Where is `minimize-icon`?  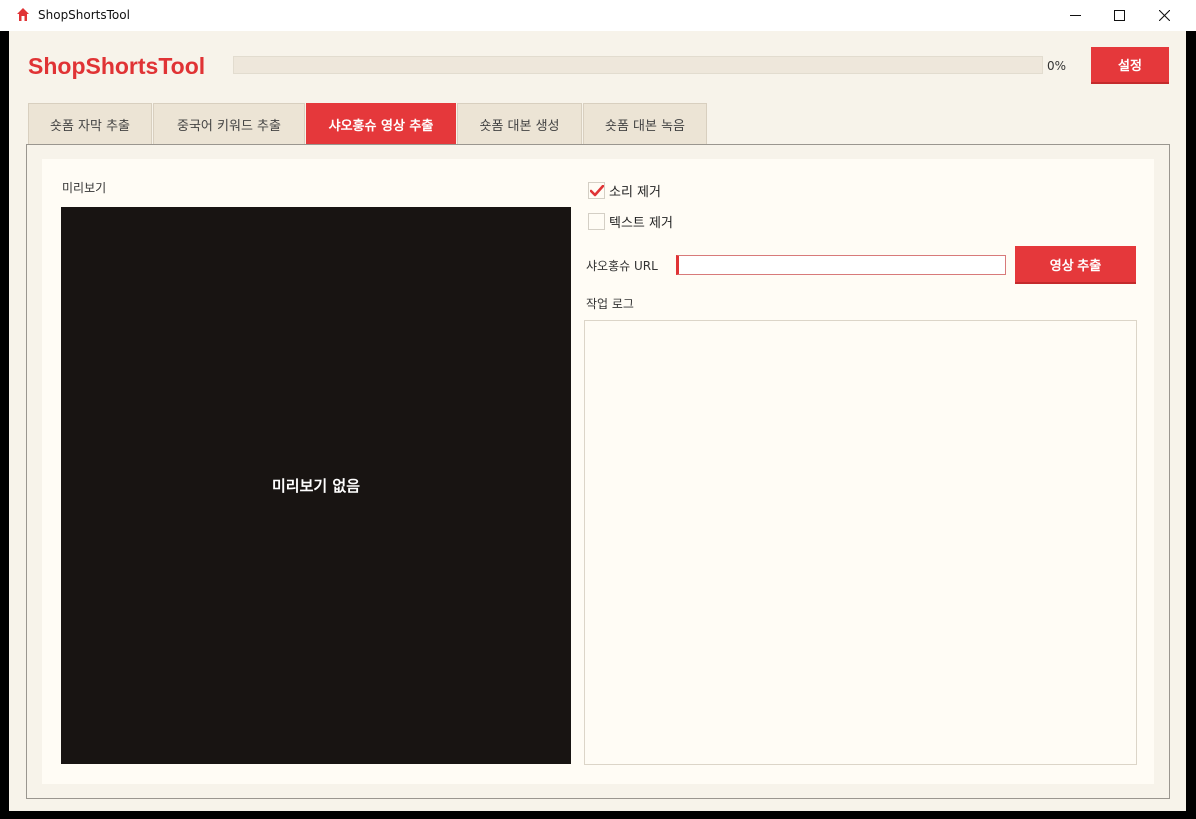 minimize-icon is located at coordinates (1075, 15).